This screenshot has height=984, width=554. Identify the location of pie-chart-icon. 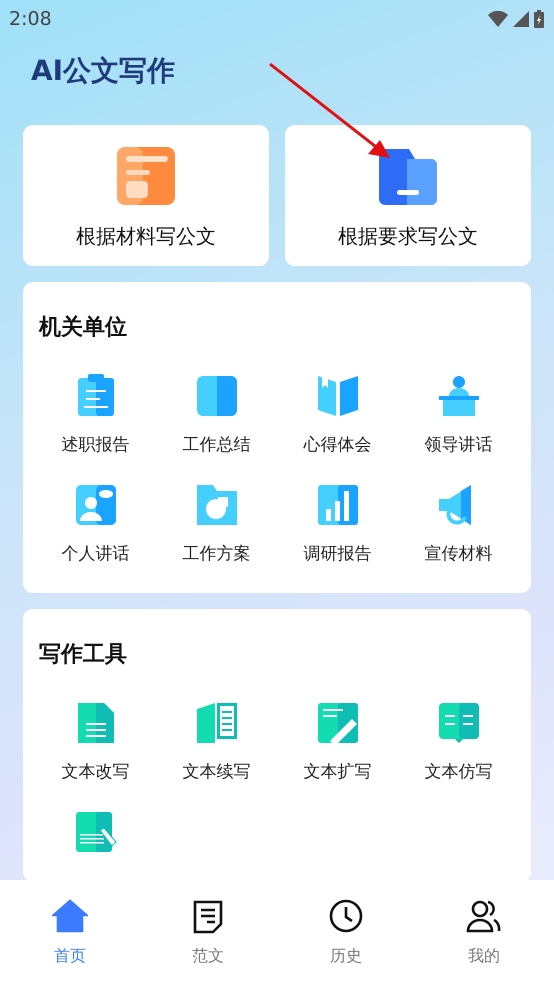
(216, 505).